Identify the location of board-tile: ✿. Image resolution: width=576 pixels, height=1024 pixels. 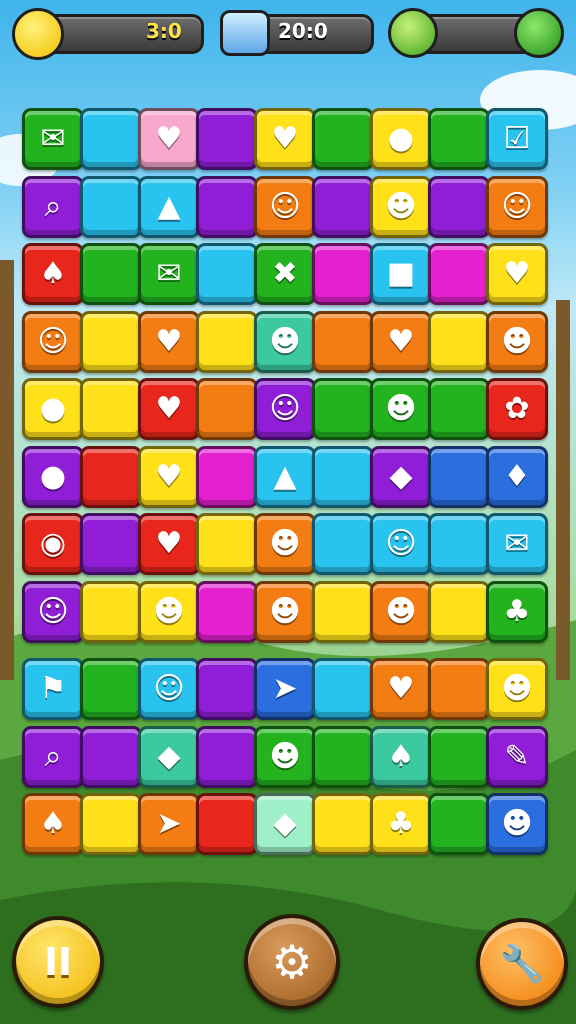
(517, 409).